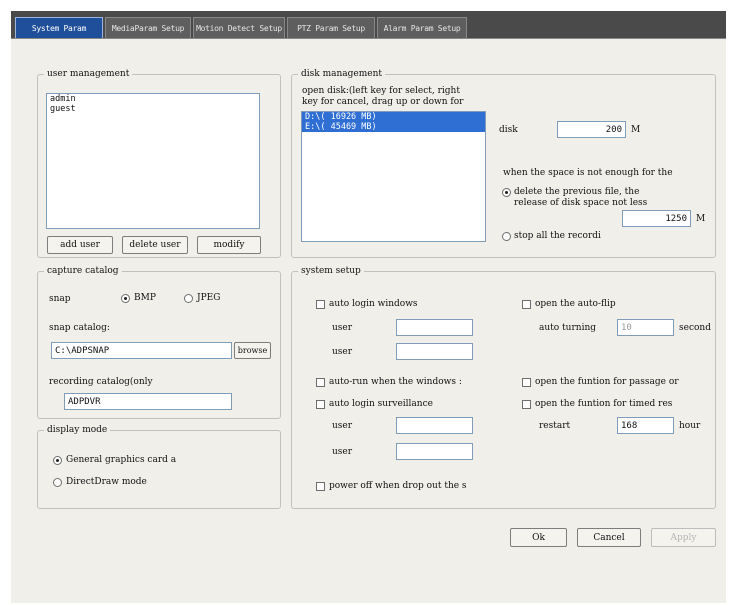  What do you see at coordinates (588, 173) in the screenshot?
I see `space-note: when the space is not enough for the` at bounding box center [588, 173].